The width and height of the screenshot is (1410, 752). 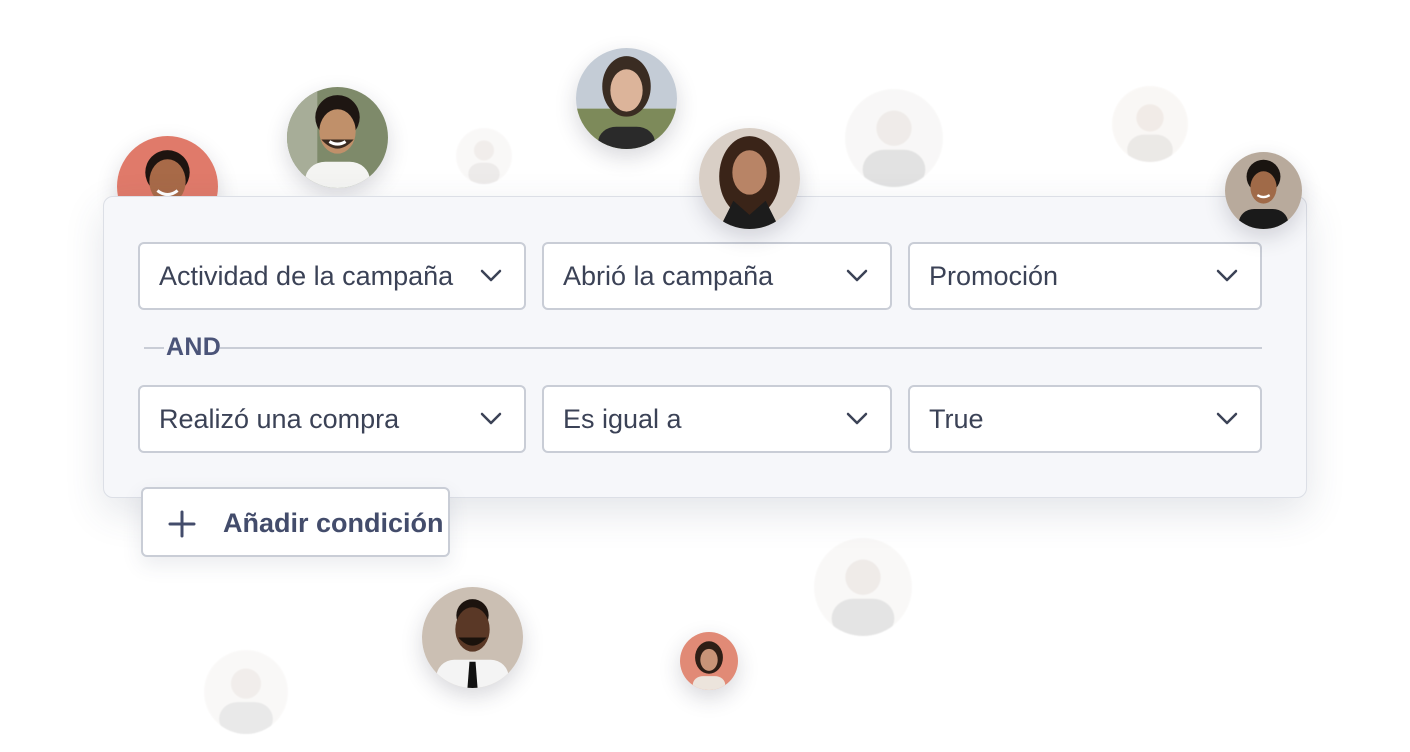 What do you see at coordinates (717, 419) in the screenshot?
I see `operator-select: Es igual a` at bounding box center [717, 419].